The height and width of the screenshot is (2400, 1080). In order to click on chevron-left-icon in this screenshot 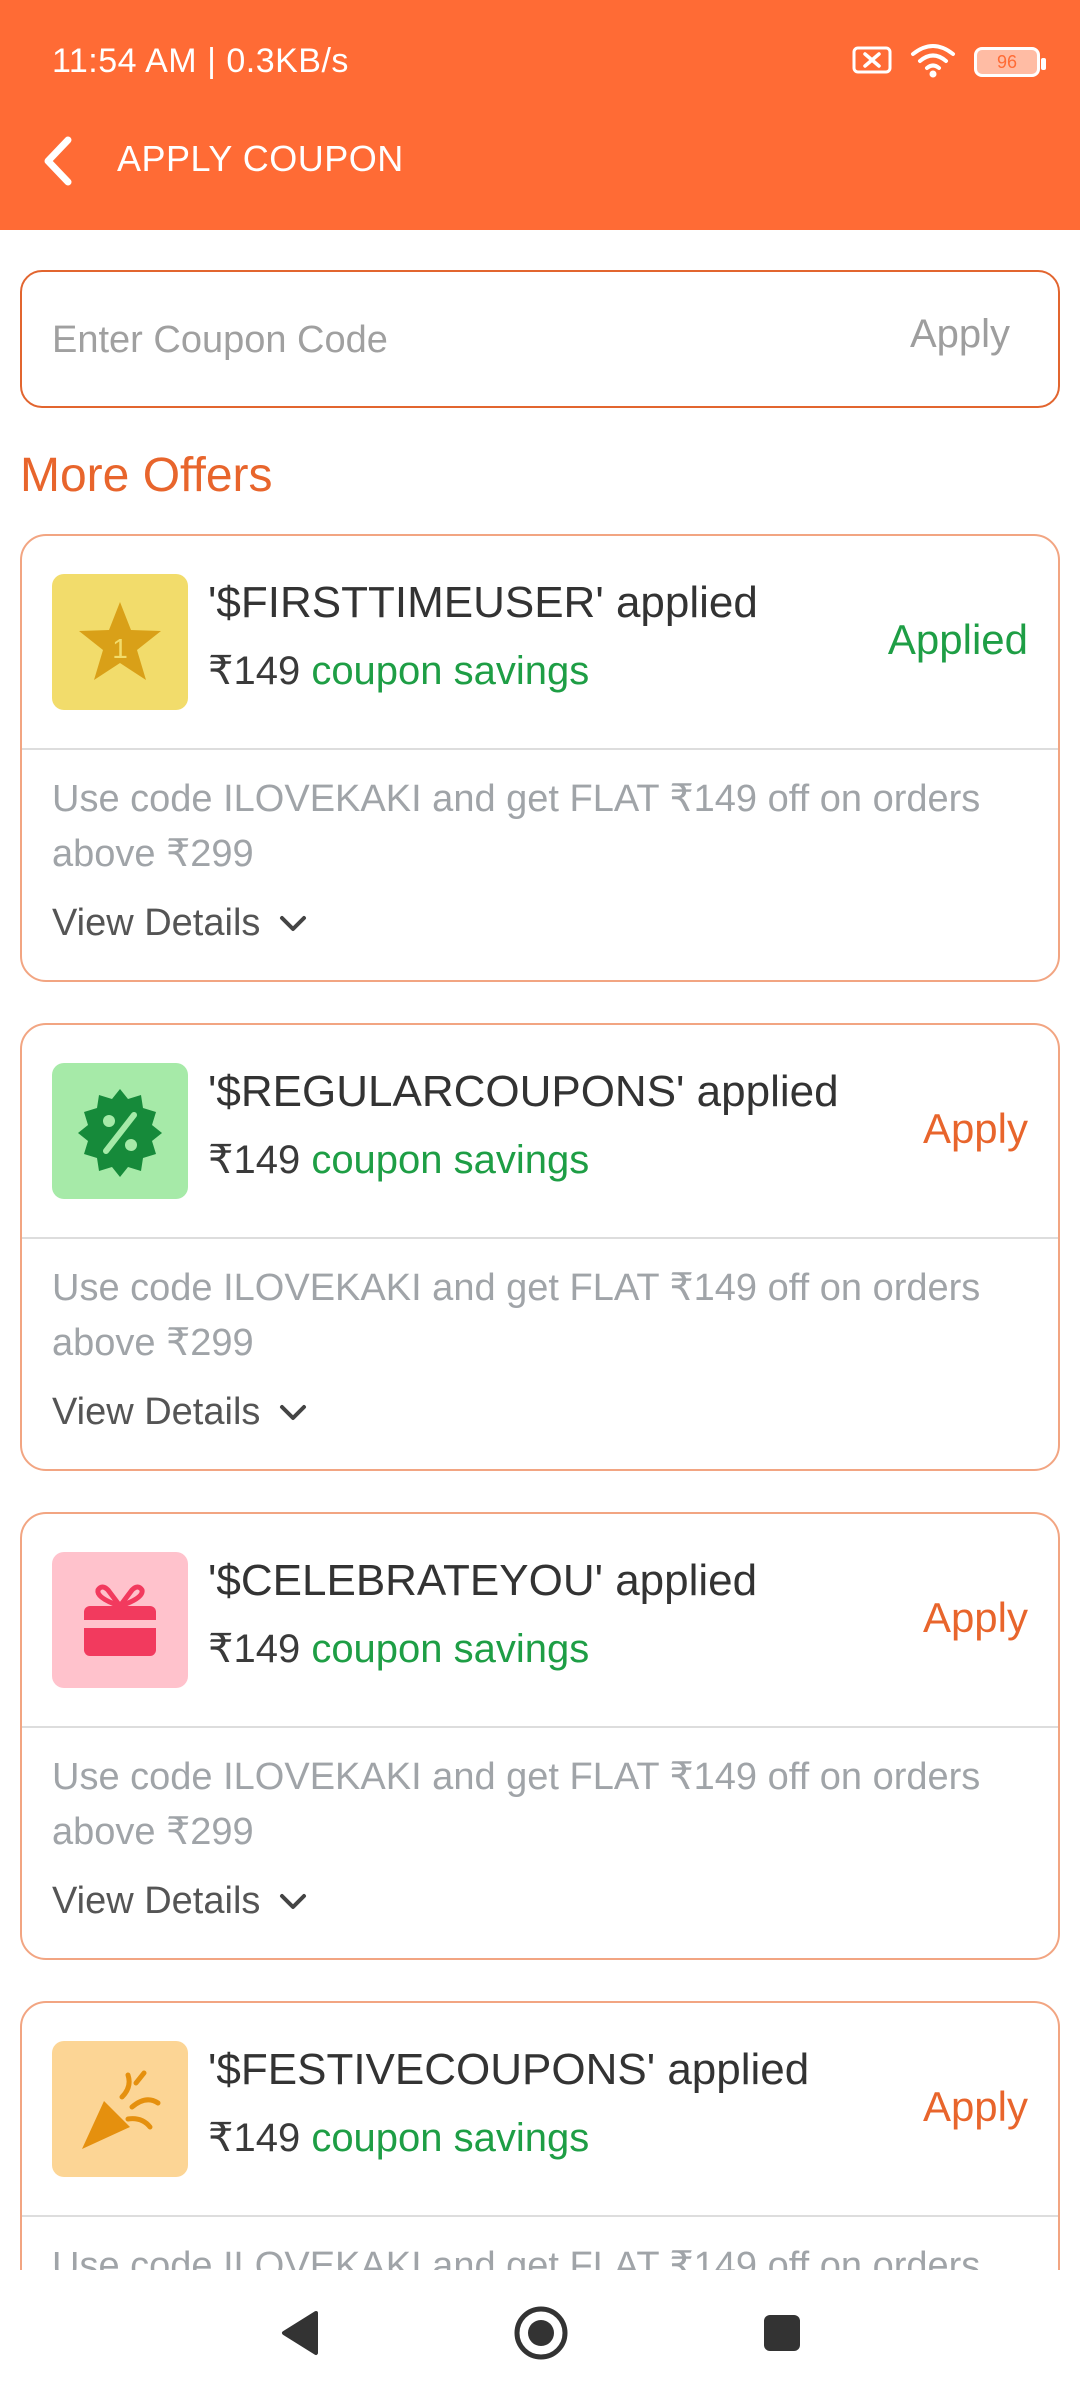, I will do `click(58, 161)`.